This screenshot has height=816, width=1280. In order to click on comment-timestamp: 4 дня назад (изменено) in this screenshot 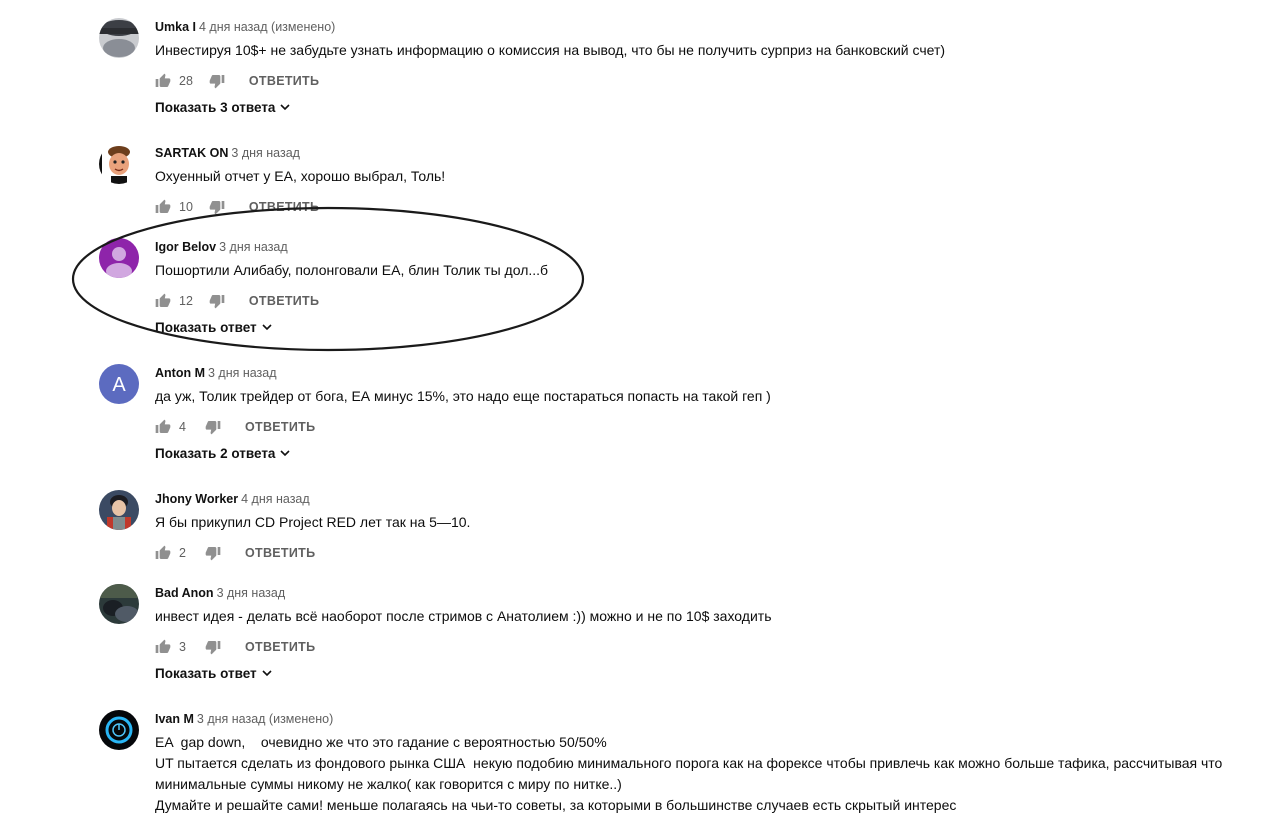, I will do `click(267, 27)`.